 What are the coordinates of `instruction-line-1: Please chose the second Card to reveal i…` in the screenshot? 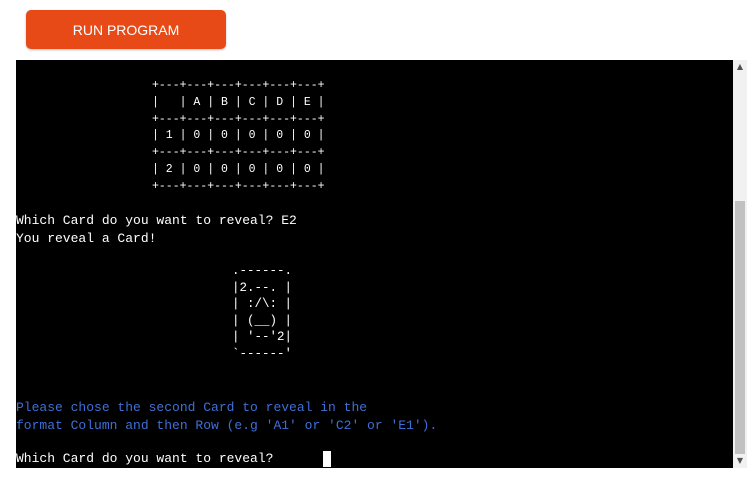 It's located at (192, 407).